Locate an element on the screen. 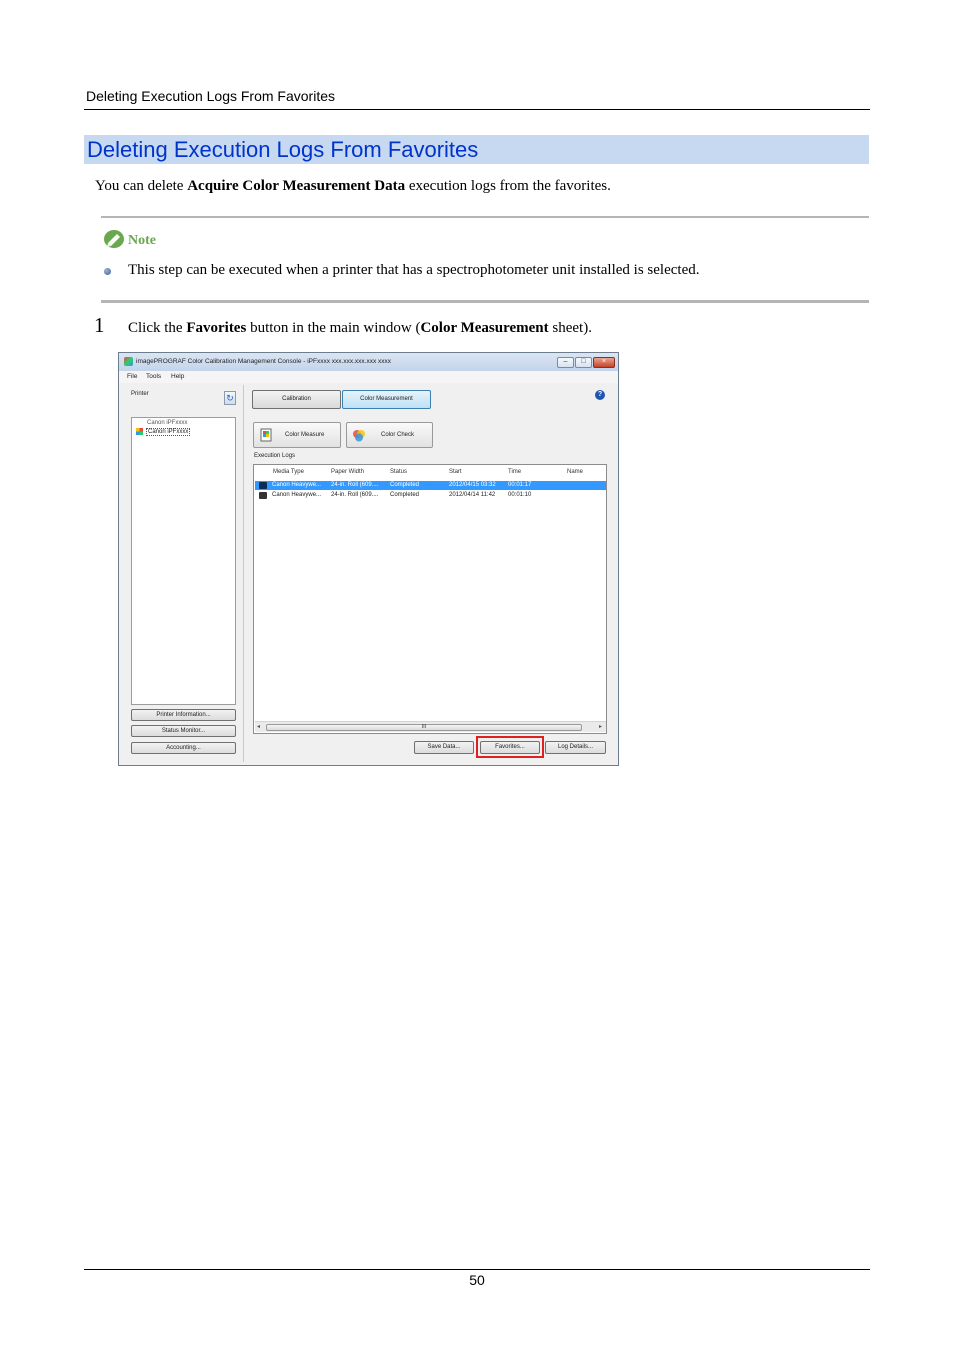  scroll-thumb: III is located at coordinates (424, 727).